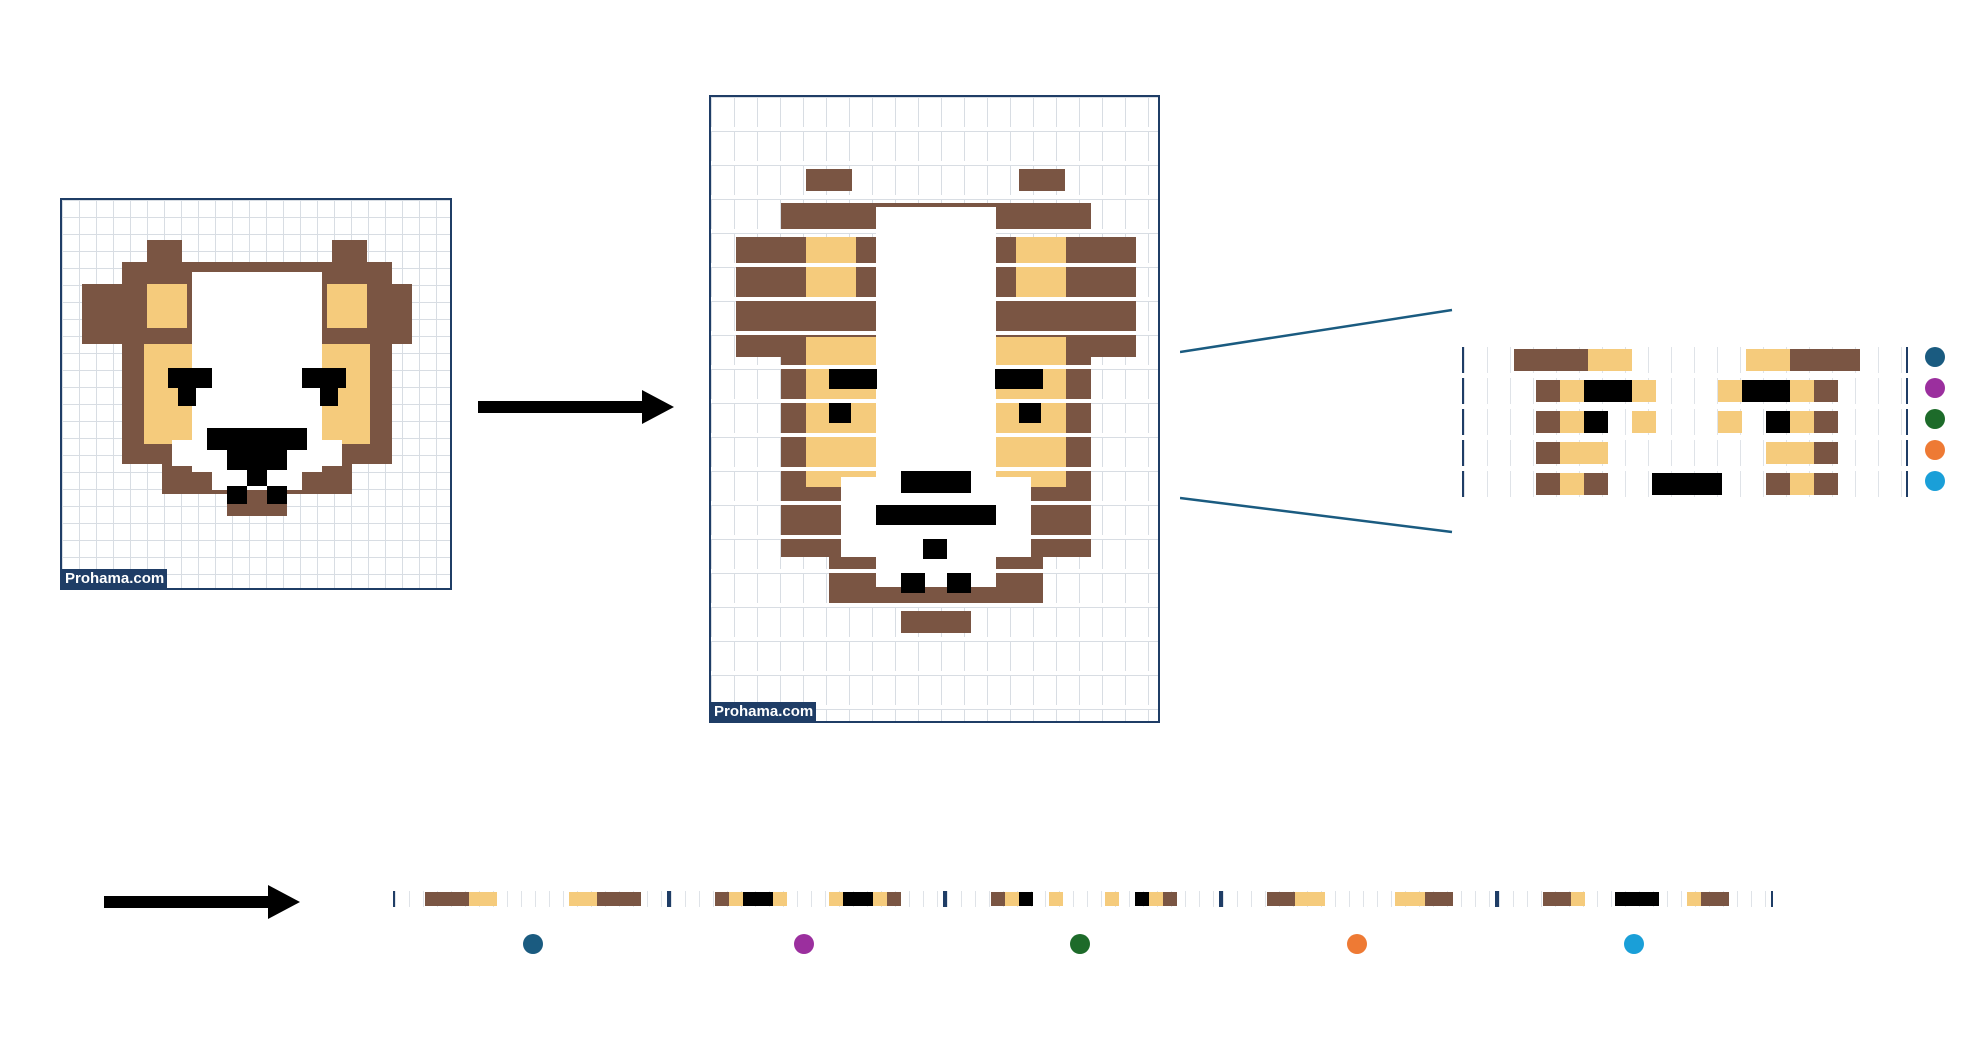 Image resolution: width=1984 pixels, height=1049 pixels. Describe the element at coordinates (1316, 421) in the screenshot. I see `zoom-connector-lines` at that location.